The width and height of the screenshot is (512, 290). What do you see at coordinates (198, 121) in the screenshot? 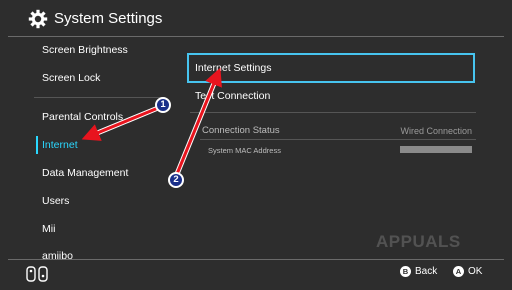
I see `arrow-to-internet-settings` at bounding box center [198, 121].